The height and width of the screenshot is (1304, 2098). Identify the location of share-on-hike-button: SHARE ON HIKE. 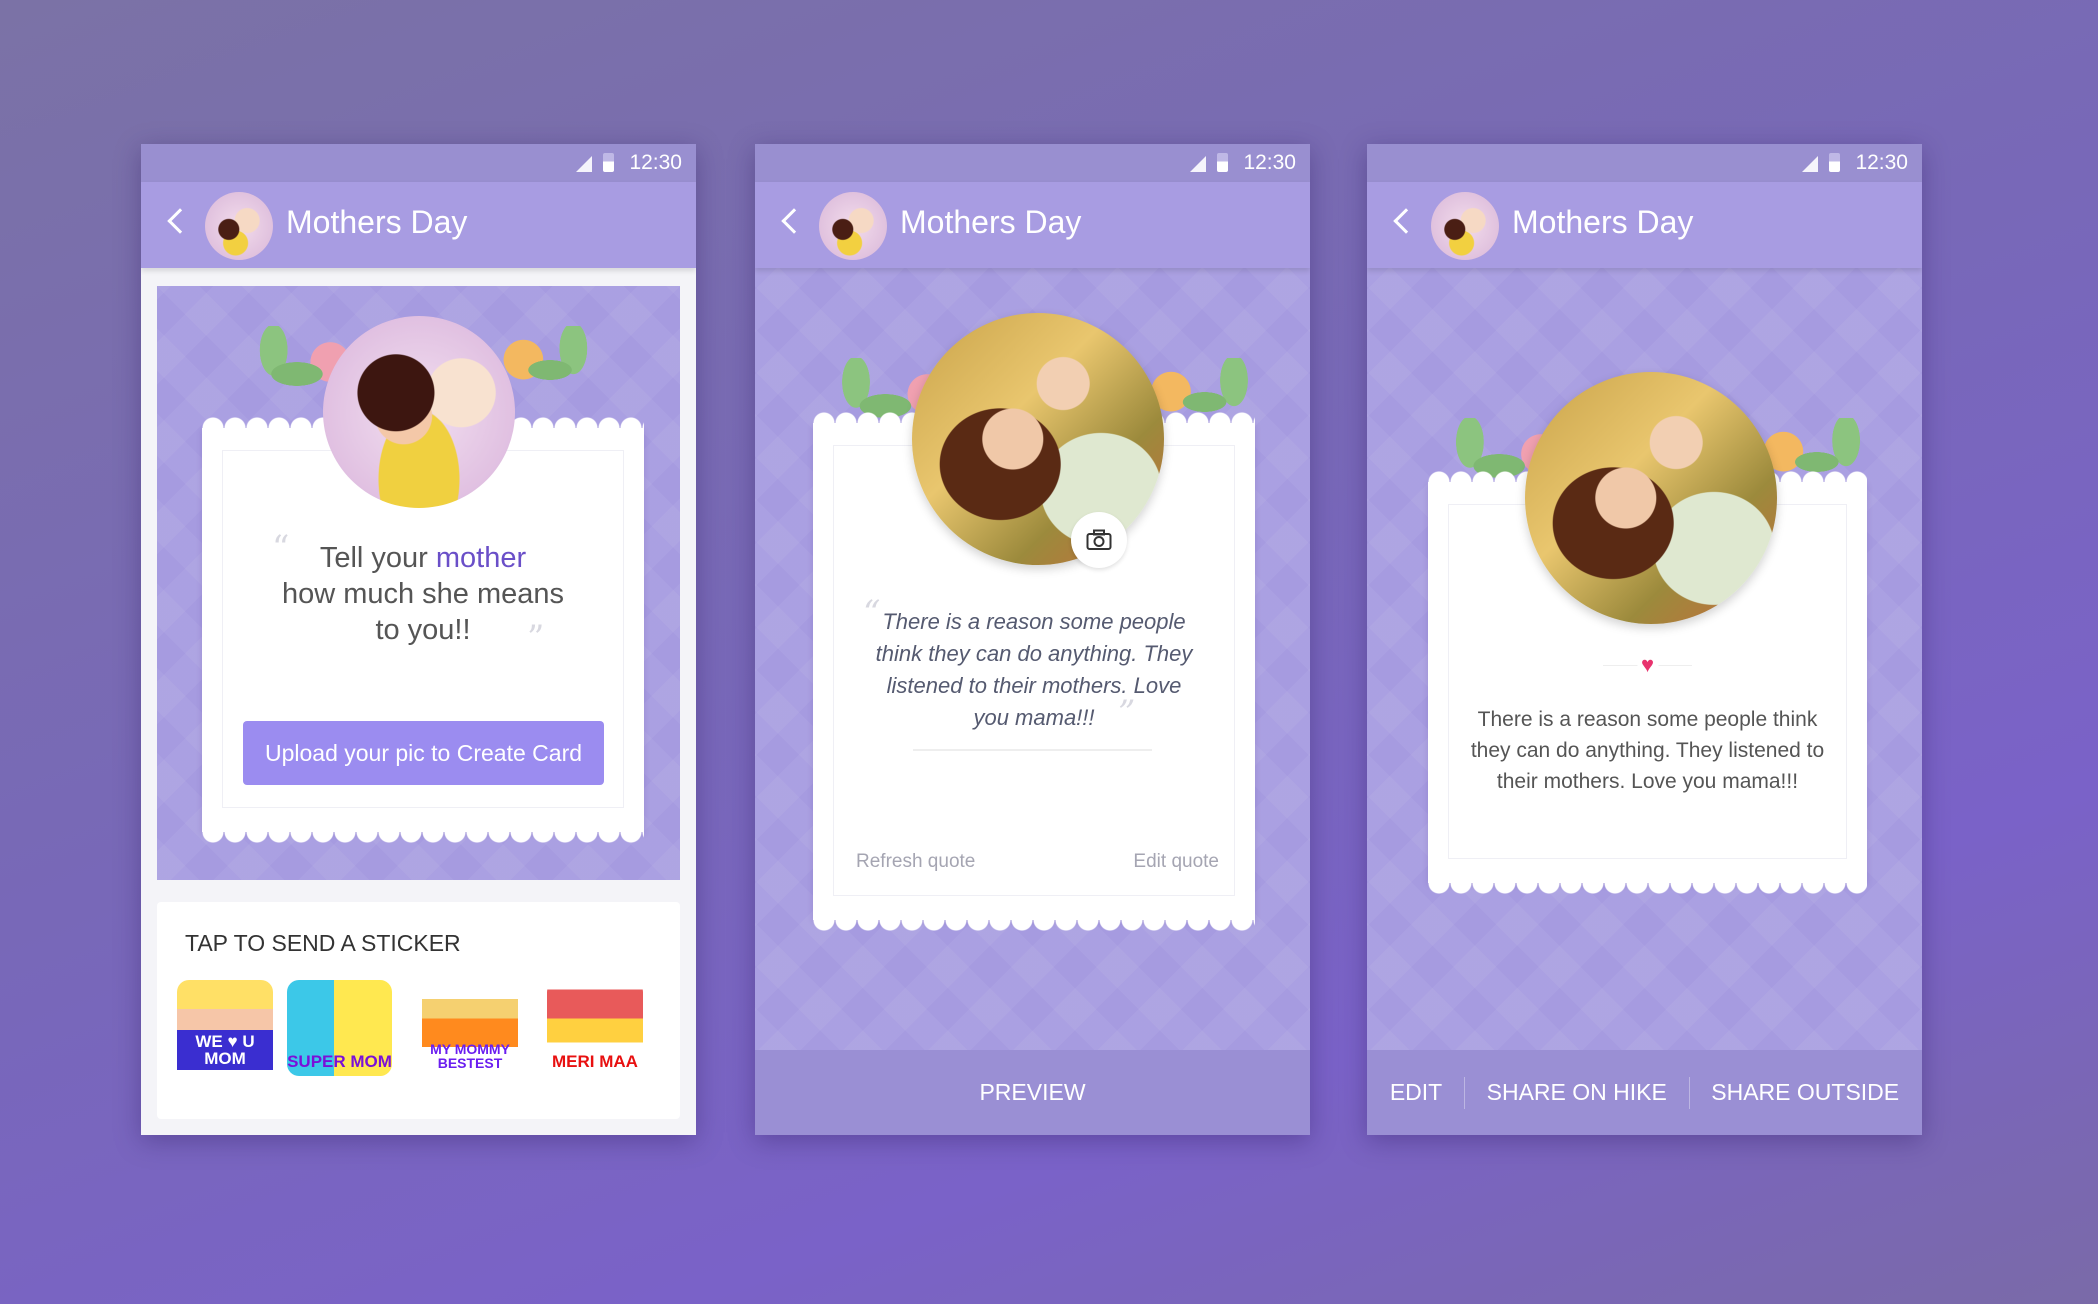
(1577, 1092).